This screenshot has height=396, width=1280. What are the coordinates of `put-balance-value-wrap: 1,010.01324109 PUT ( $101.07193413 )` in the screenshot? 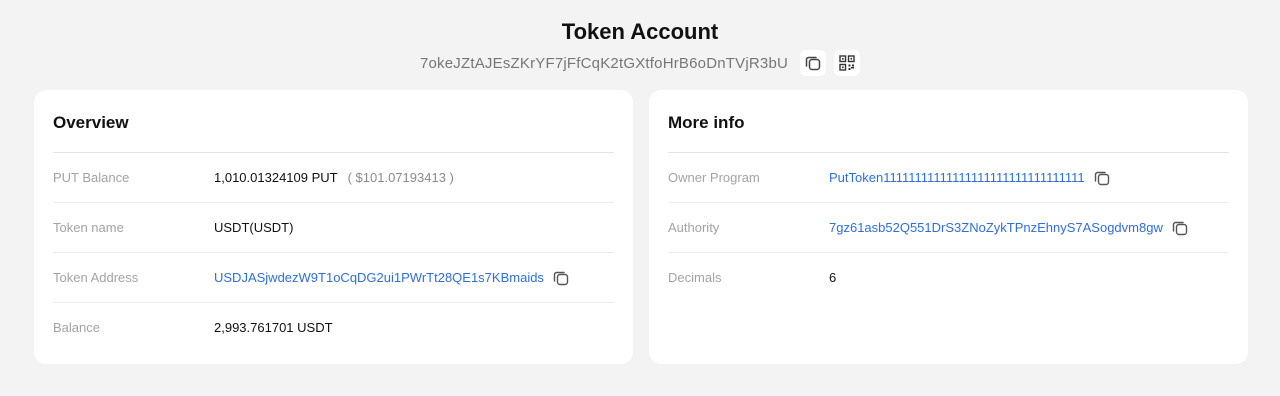 It's located at (334, 177).